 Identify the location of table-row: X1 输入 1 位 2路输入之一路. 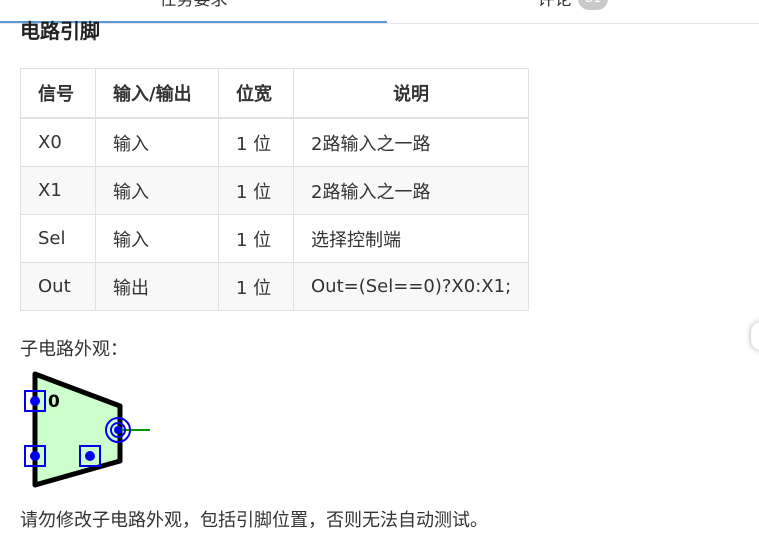
(275, 190).